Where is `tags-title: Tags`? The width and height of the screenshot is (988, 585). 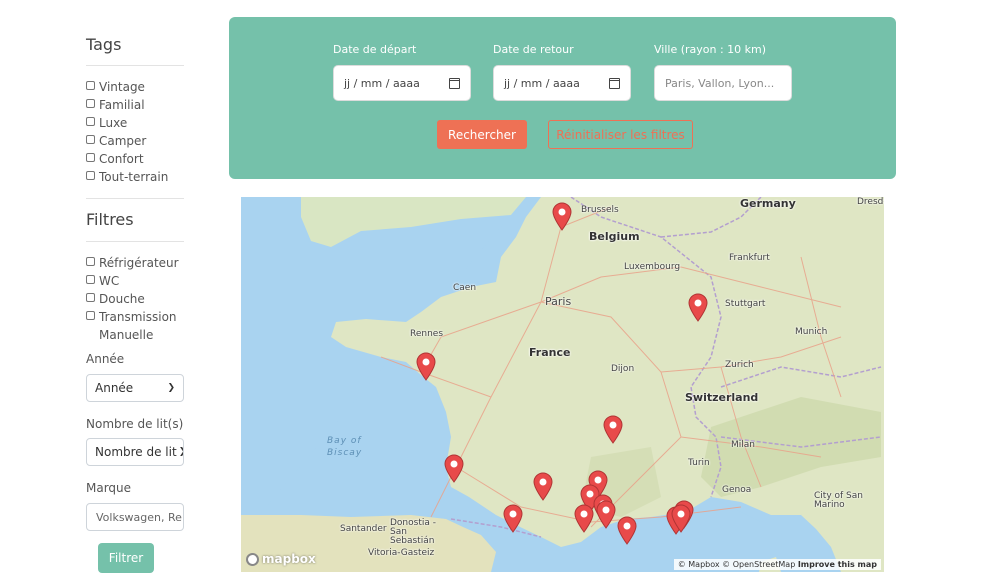 tags-title: Tags is located at coordinates (104, 44).